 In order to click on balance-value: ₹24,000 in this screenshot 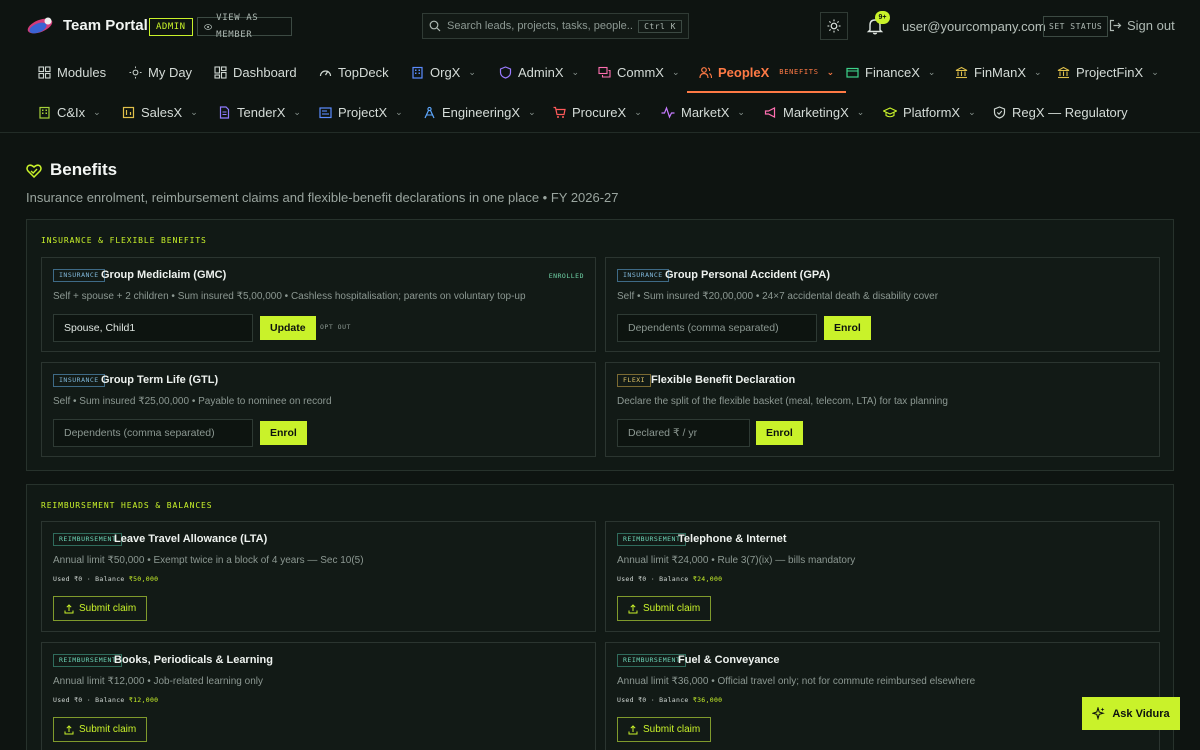, I will do `click(707, 579)`.